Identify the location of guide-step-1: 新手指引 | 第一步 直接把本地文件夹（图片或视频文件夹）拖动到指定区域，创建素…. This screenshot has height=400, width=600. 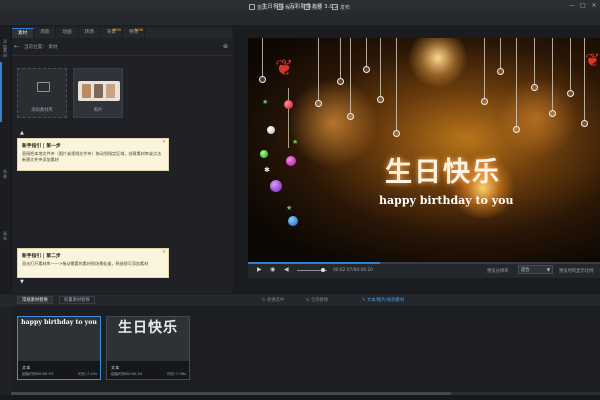
(93, 154).